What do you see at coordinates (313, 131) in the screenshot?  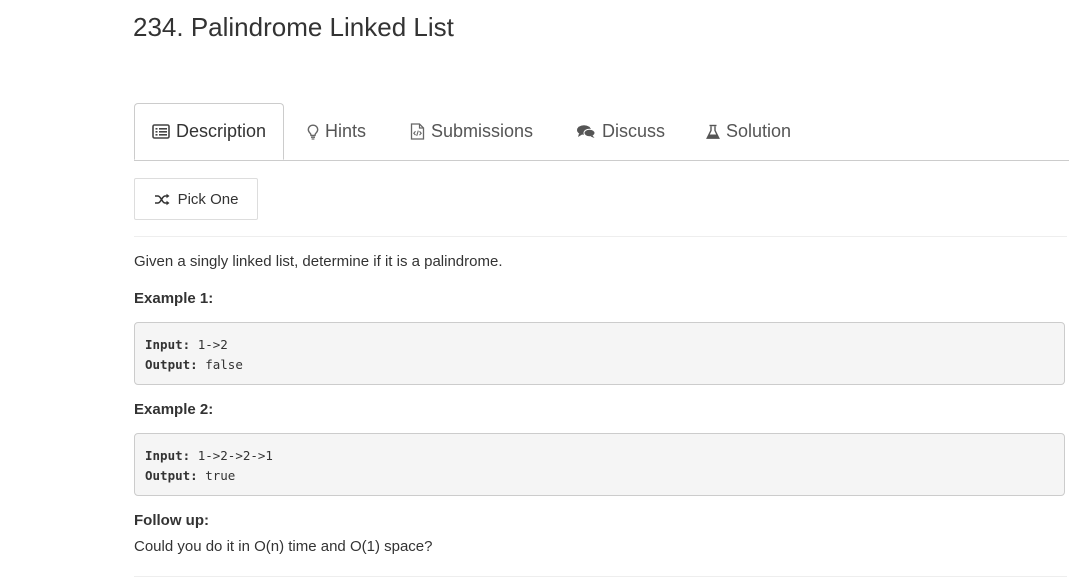 I see `lightbulb-icon` at bounding box center [313, 131].